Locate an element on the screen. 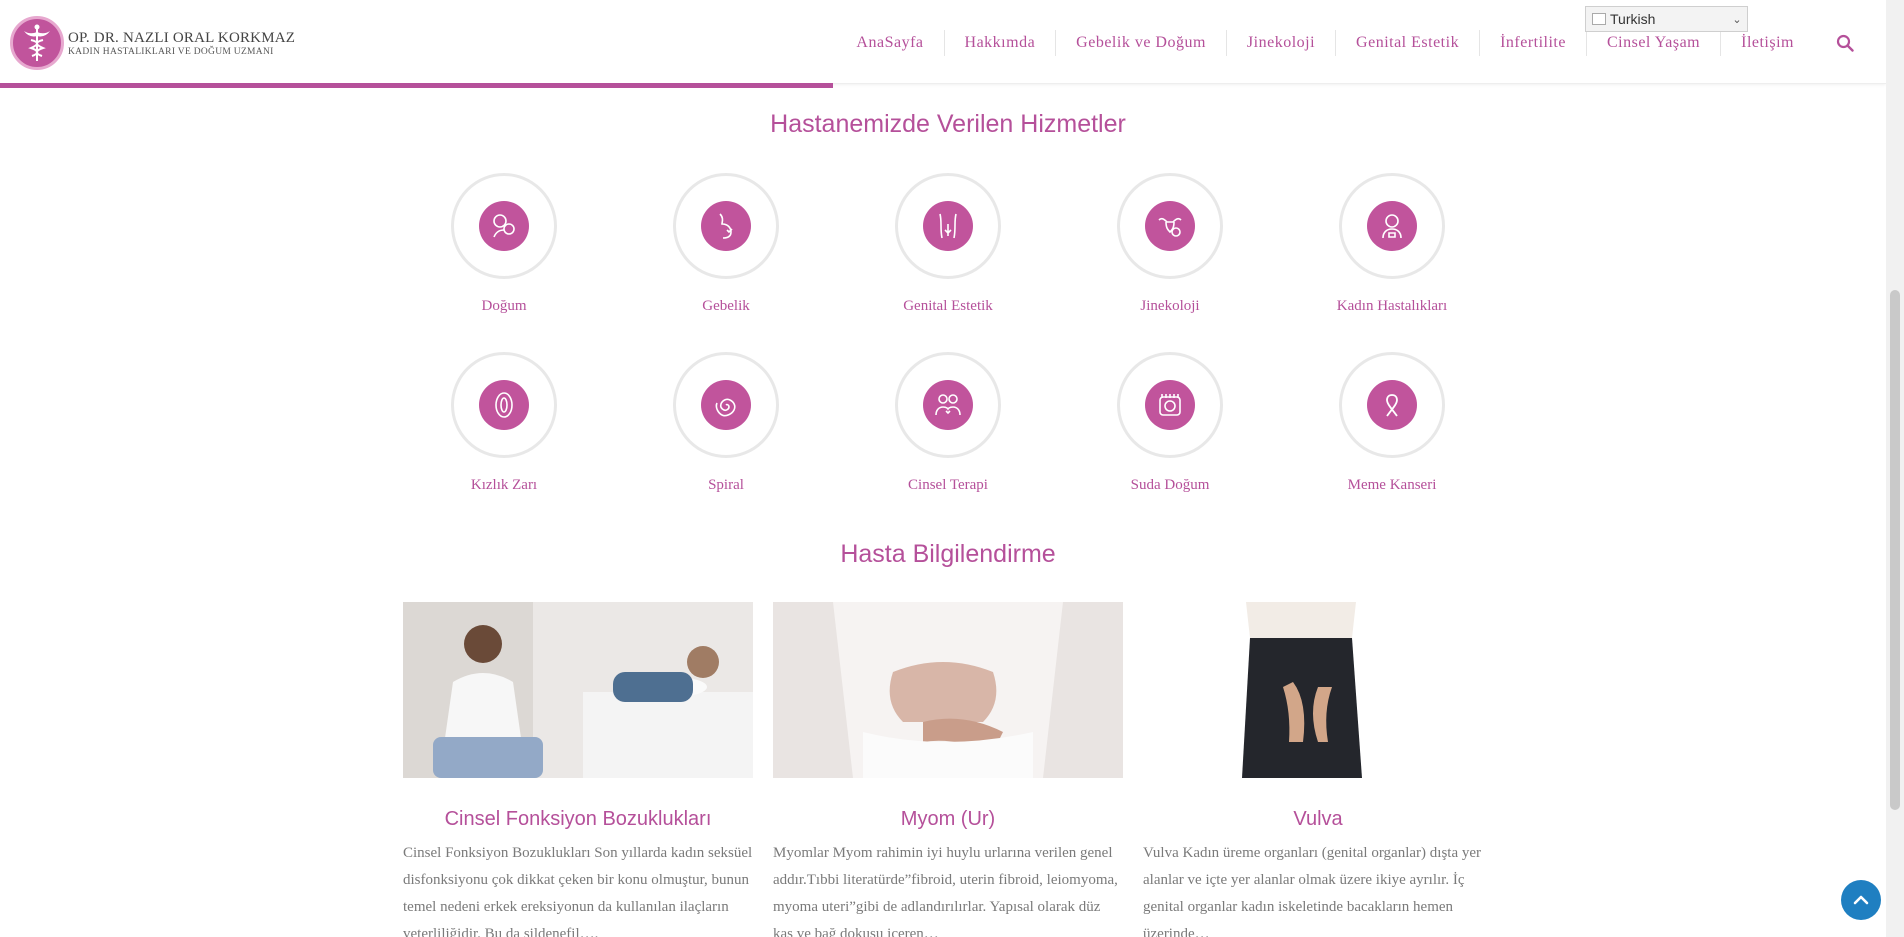 The height and width of the screenshot is (937, 1904). body-icon is located at coordinates (948, 226).